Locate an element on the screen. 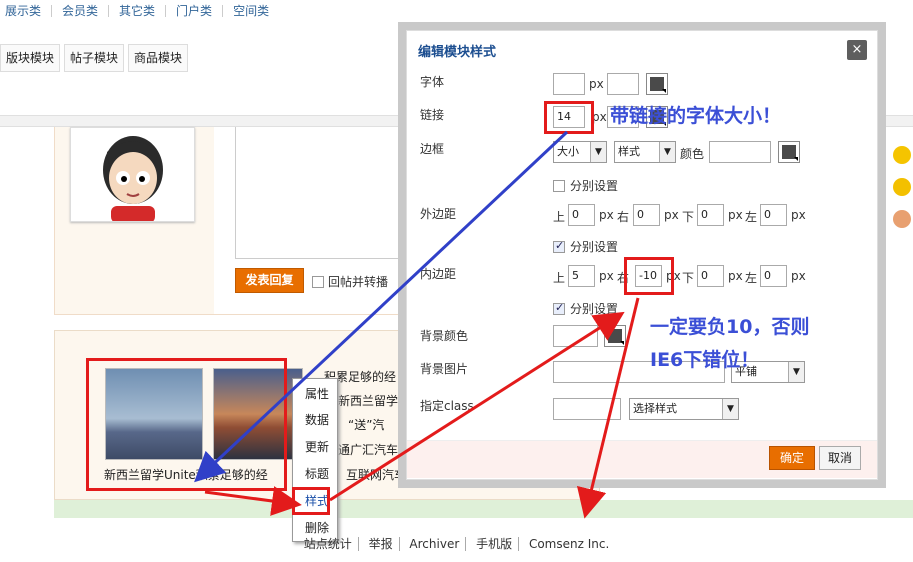 The width and height of the screenshot is (913, 562). annotation-padding-2: IE6下错位！ is located at coordinates (705, 360).